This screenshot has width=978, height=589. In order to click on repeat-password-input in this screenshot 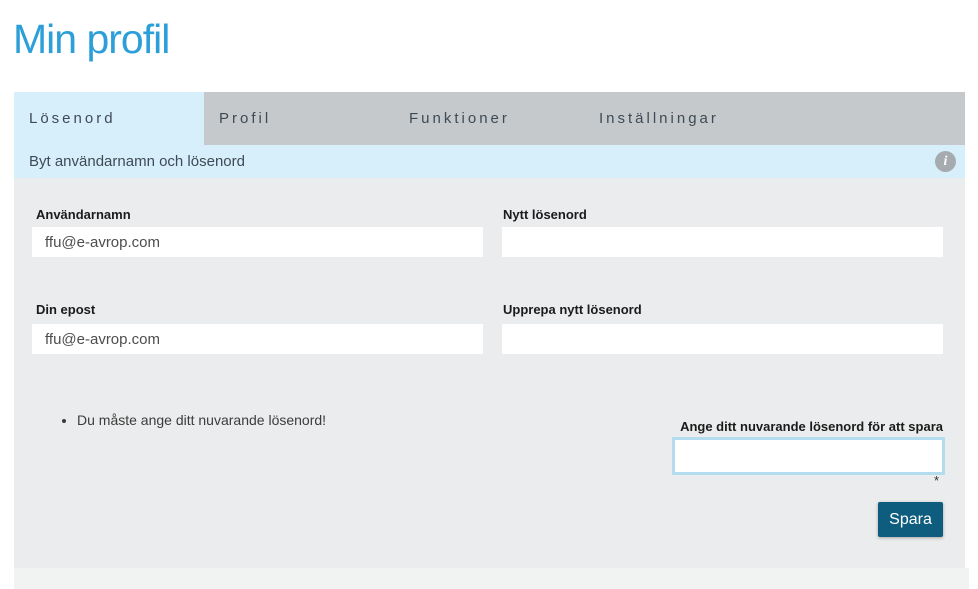, I will do `click(722, 339)`.